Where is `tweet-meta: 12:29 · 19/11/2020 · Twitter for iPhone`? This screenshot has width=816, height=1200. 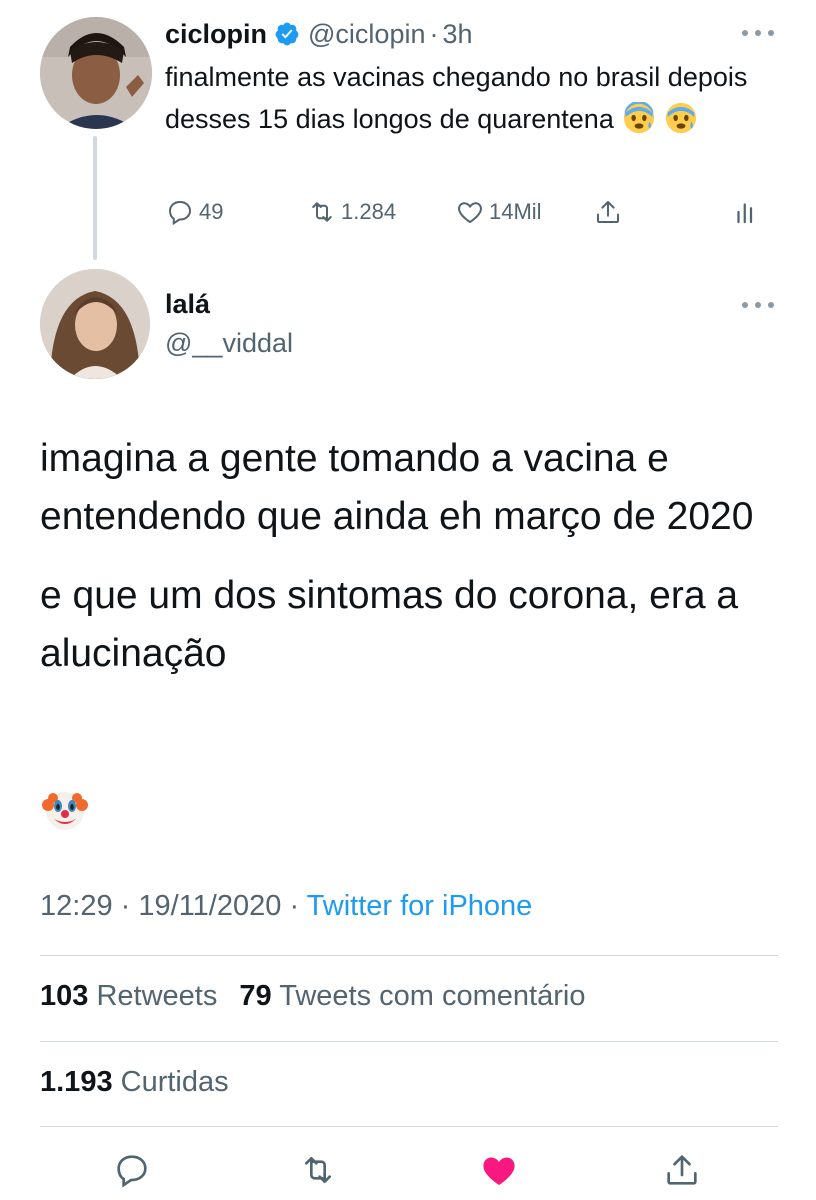
tweet-meta: 12:29 · 19/11/2020 · Twitter for iPhone is located at coordinates (286, 906).